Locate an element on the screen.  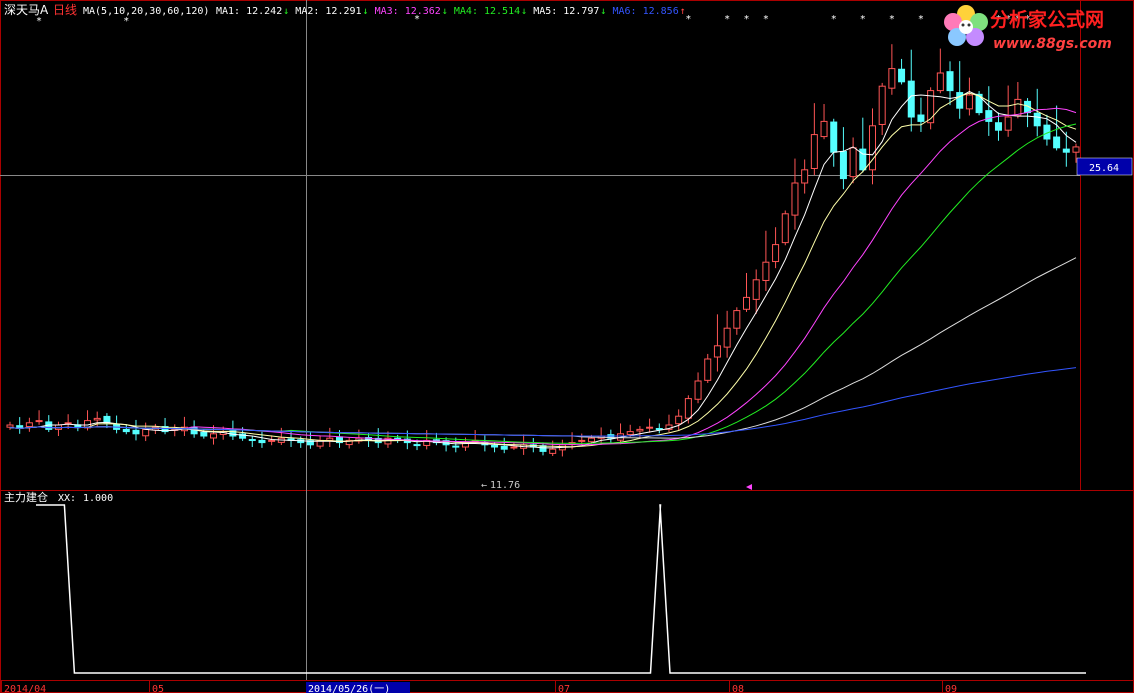
price-tag-value: 25.64 is located at coordinates (1104, 168).